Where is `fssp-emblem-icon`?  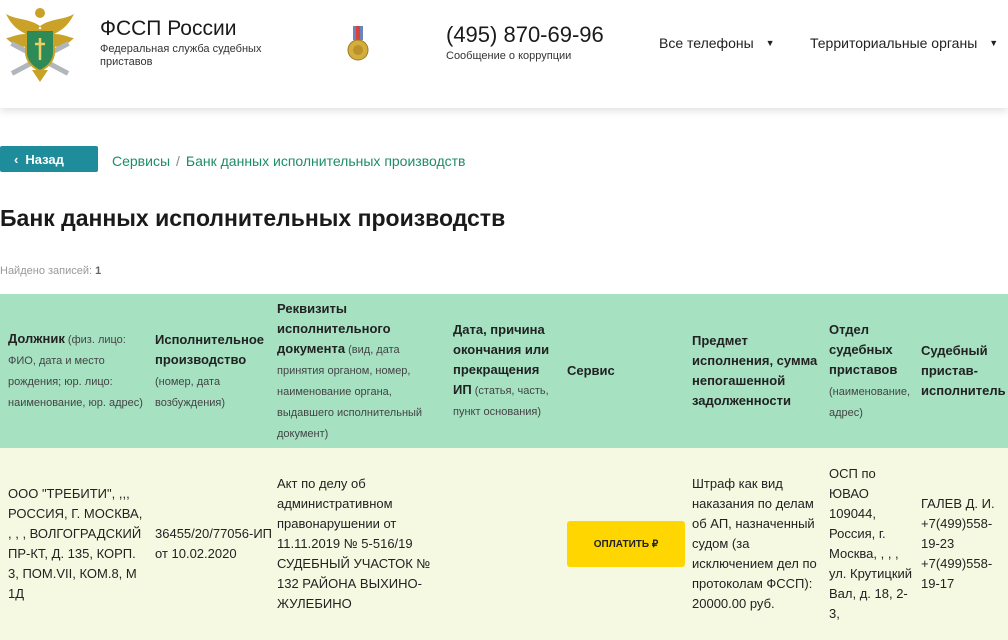
fssp-emblem-icon is located at coordinates (40, 44).